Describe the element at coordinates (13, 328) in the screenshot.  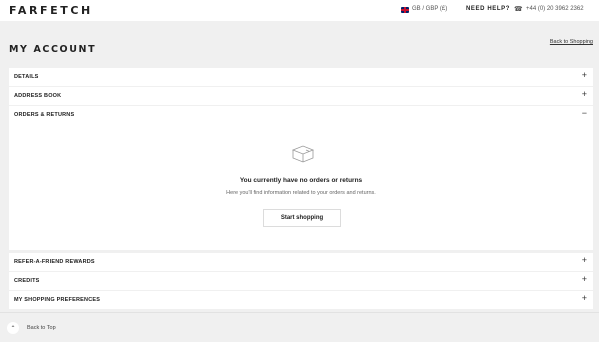
I see `chevron-up-icon: ⌃` at that location.